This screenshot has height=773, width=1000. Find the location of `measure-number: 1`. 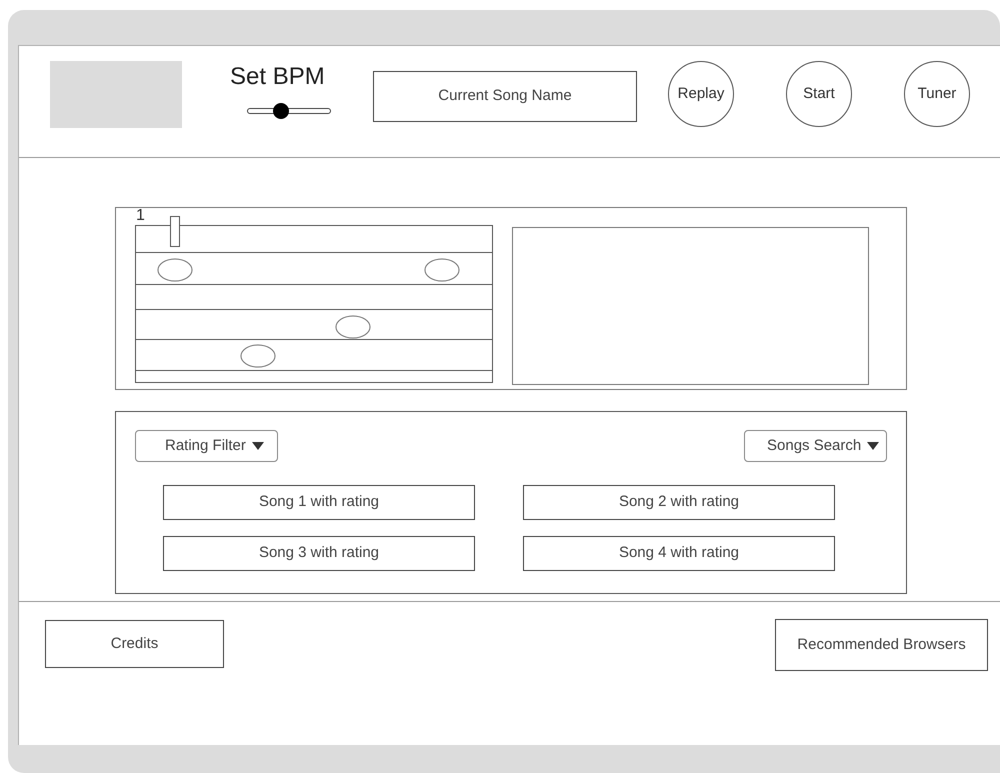

measure-number: 1 is located at coordinates (140, 216).